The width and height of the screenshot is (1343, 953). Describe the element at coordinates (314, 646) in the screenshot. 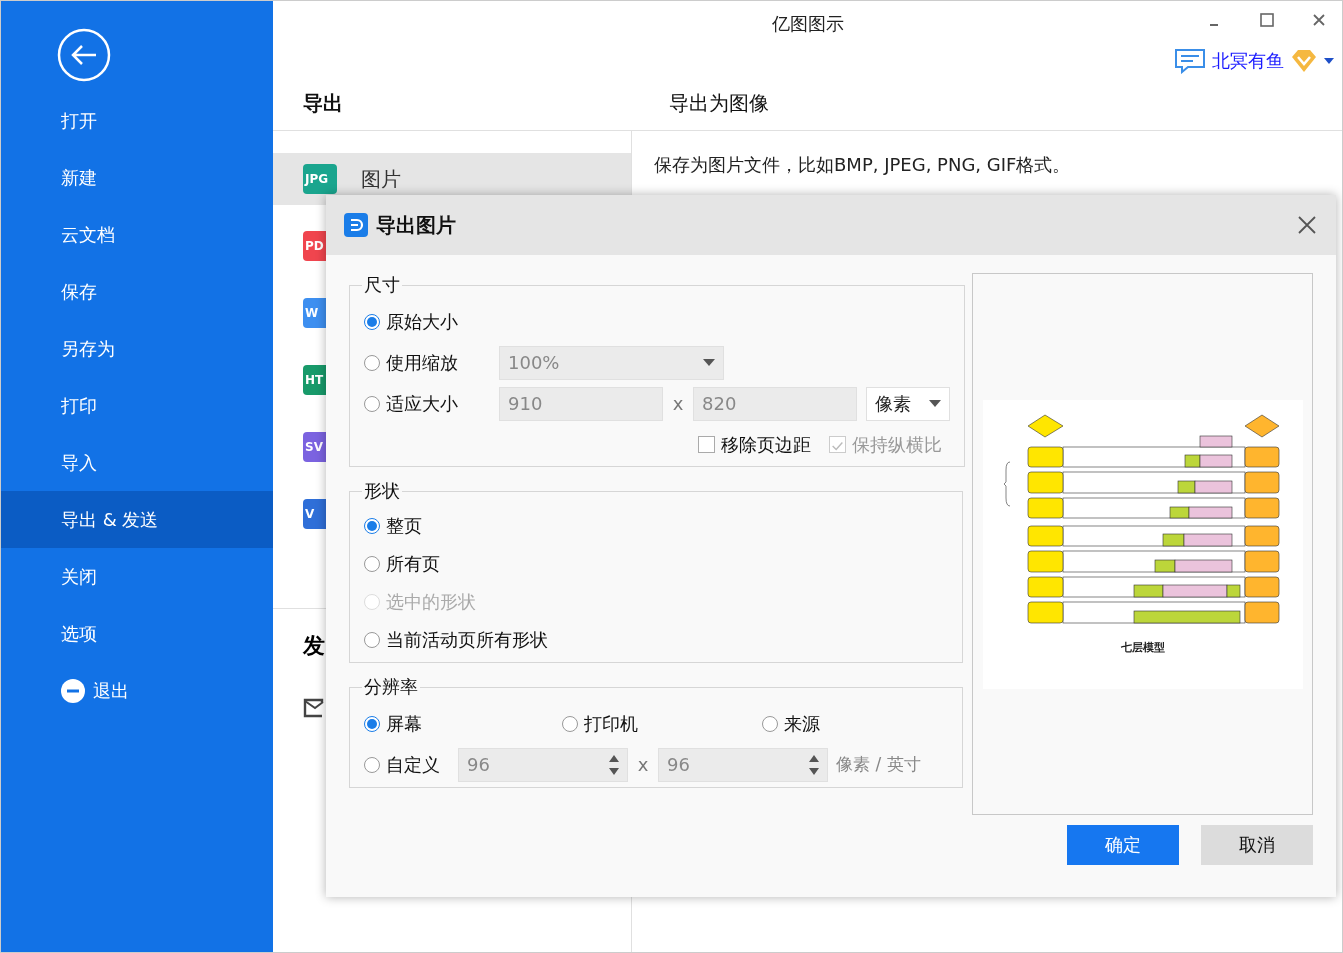

I see `section-title: 发` at that location.